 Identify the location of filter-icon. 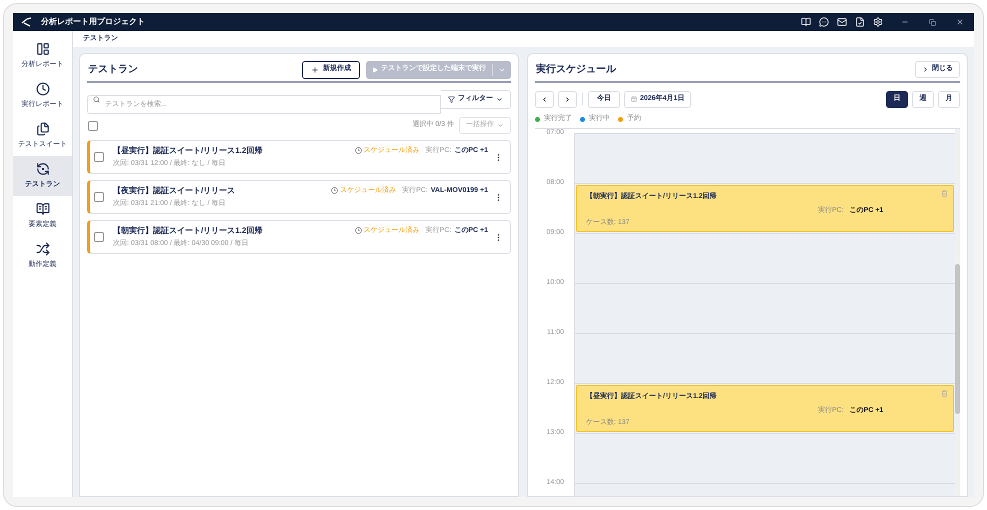
(451, 99).